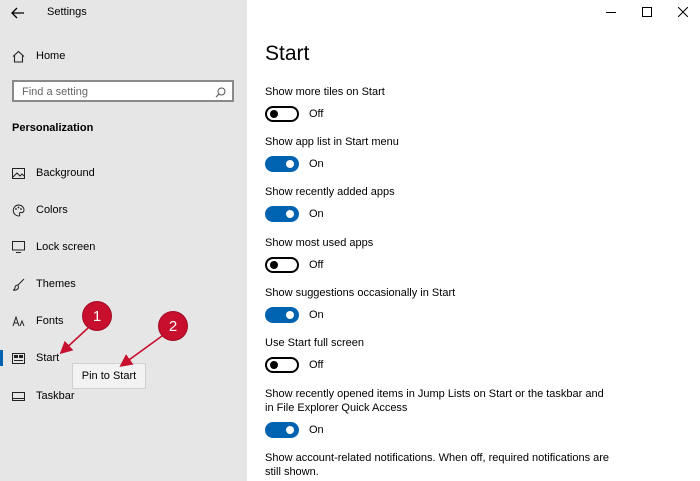  I want to click on close-button, so click(682, 12).